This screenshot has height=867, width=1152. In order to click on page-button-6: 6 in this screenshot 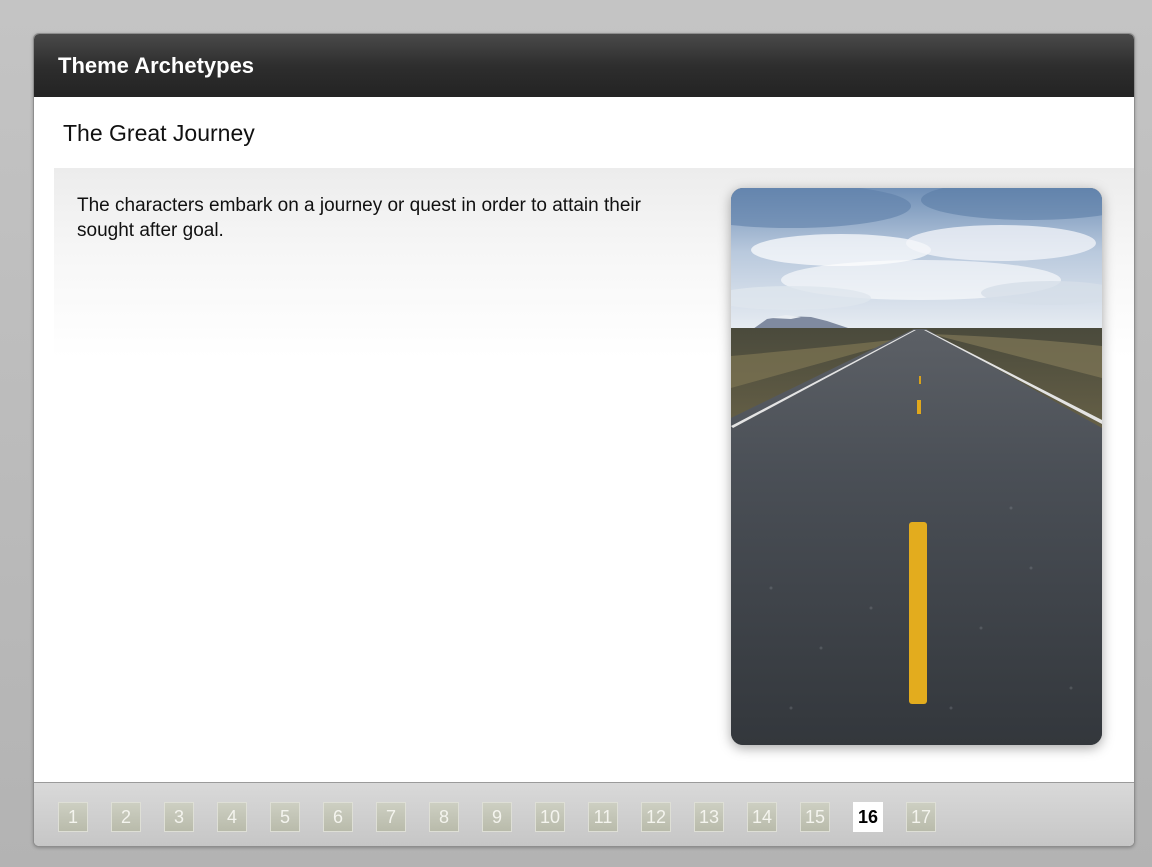, I will do `click(338, 817)`.